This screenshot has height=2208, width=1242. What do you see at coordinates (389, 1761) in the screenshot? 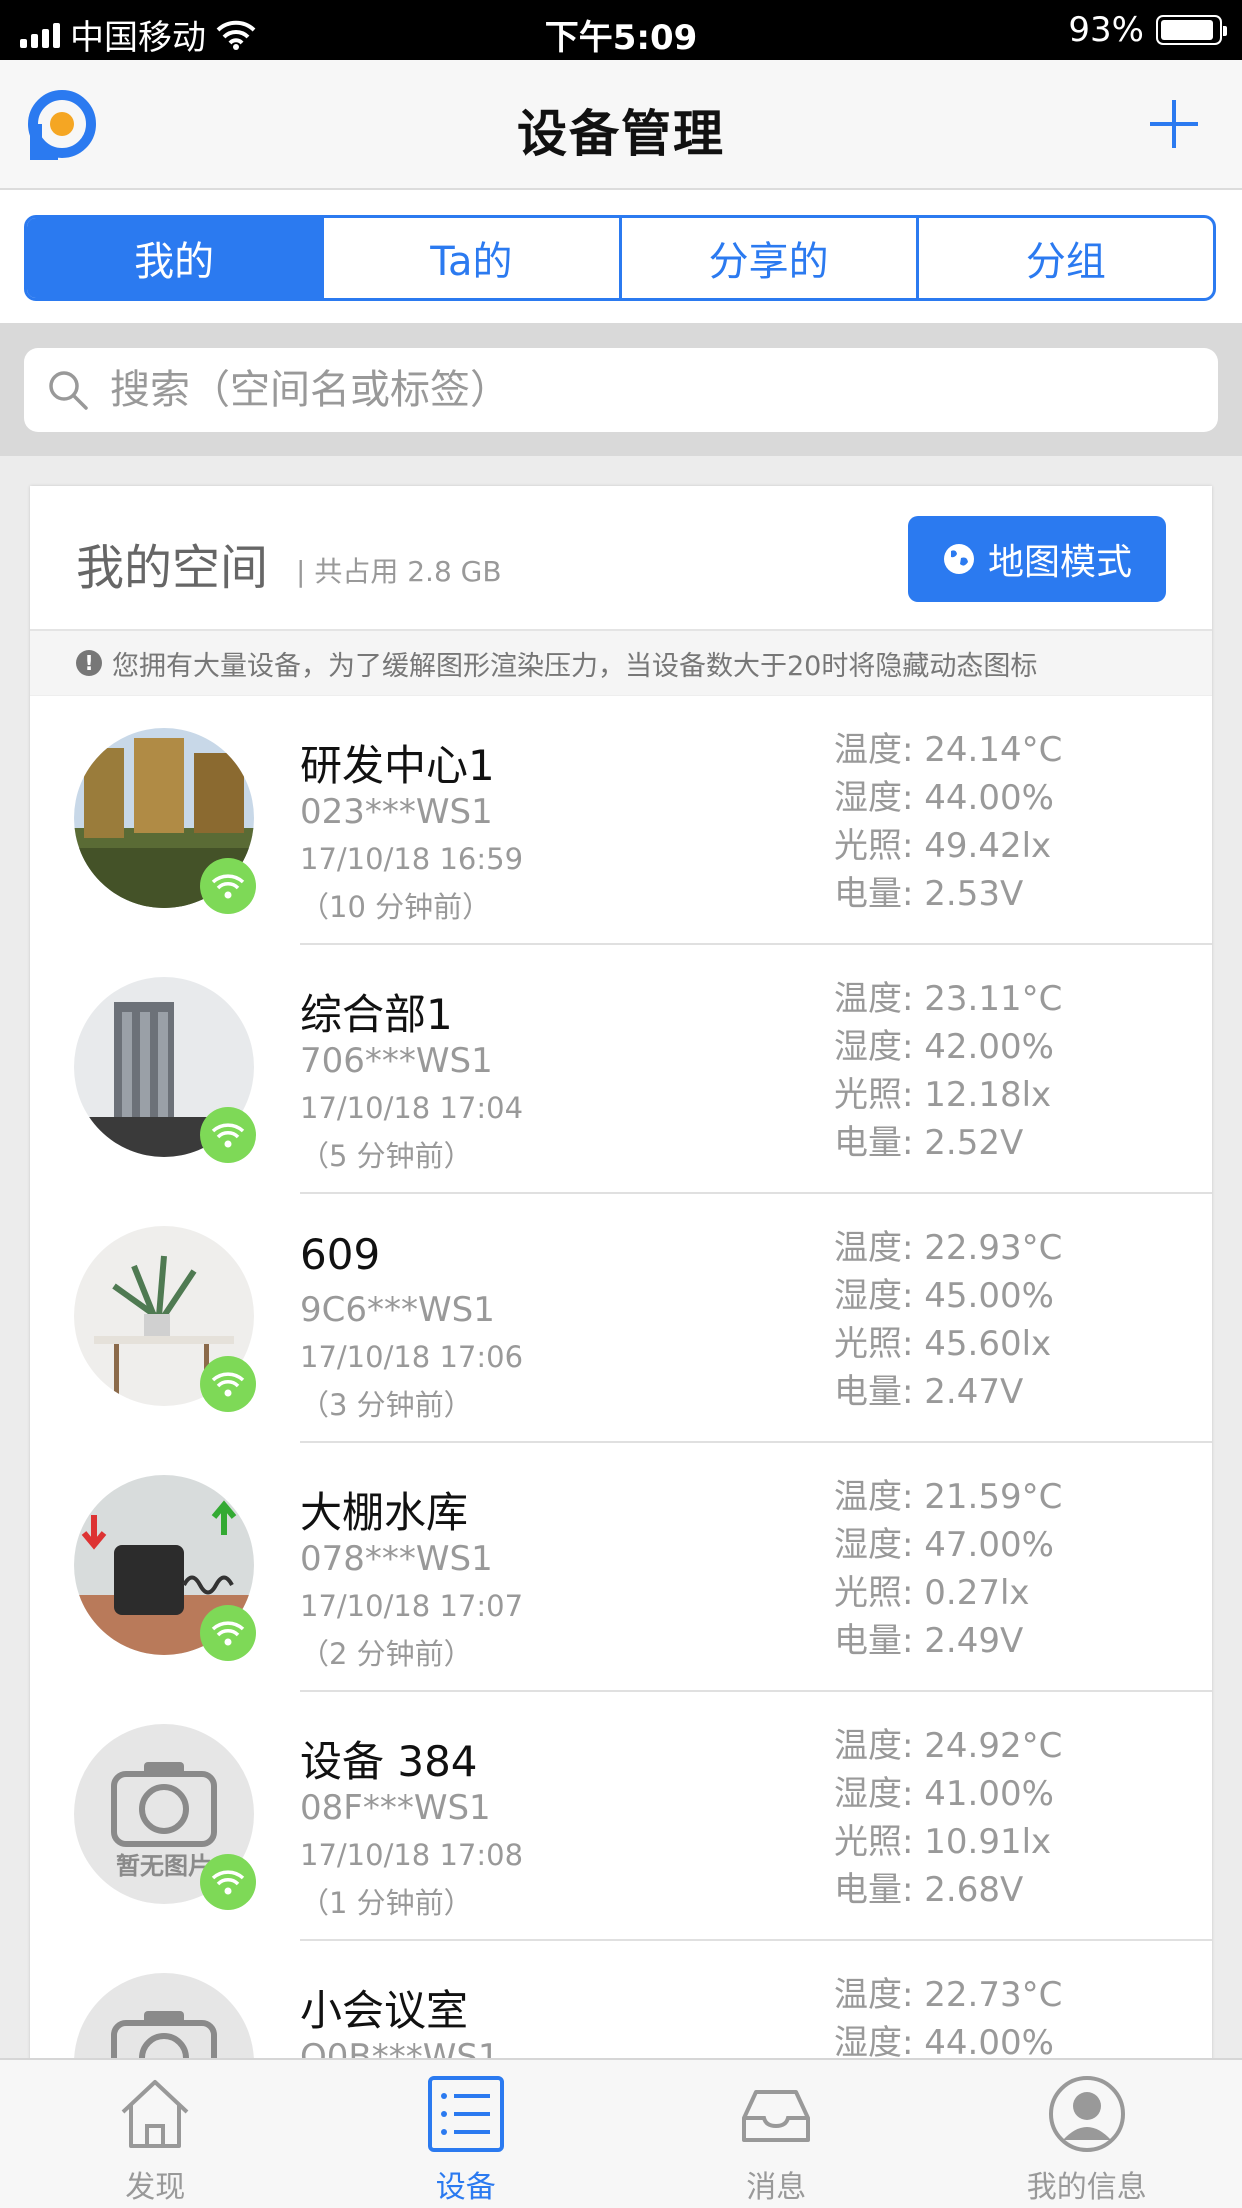
I see `device-name: 设备 384` at bounding box center [389, 1761].